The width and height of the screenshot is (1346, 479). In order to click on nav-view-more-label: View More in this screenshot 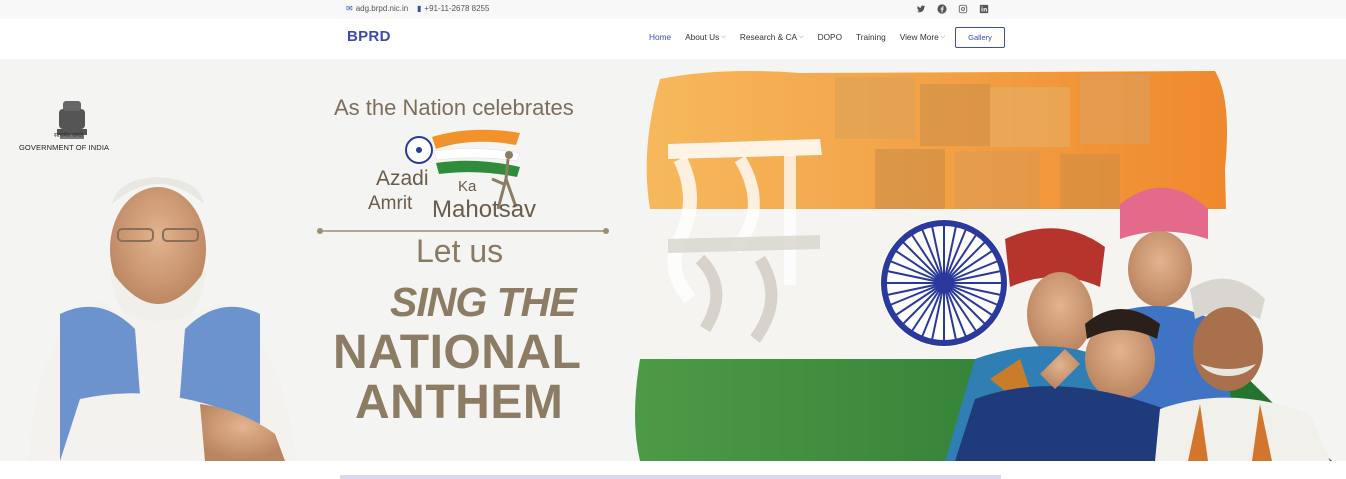, I will do `click(919, 37)`.